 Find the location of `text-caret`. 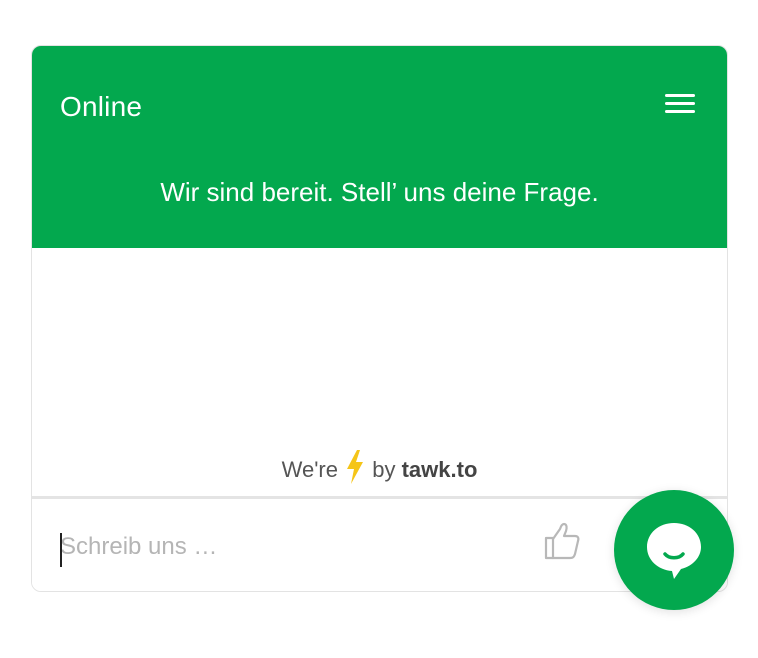

text-caret is located at coordinates (61, 550).